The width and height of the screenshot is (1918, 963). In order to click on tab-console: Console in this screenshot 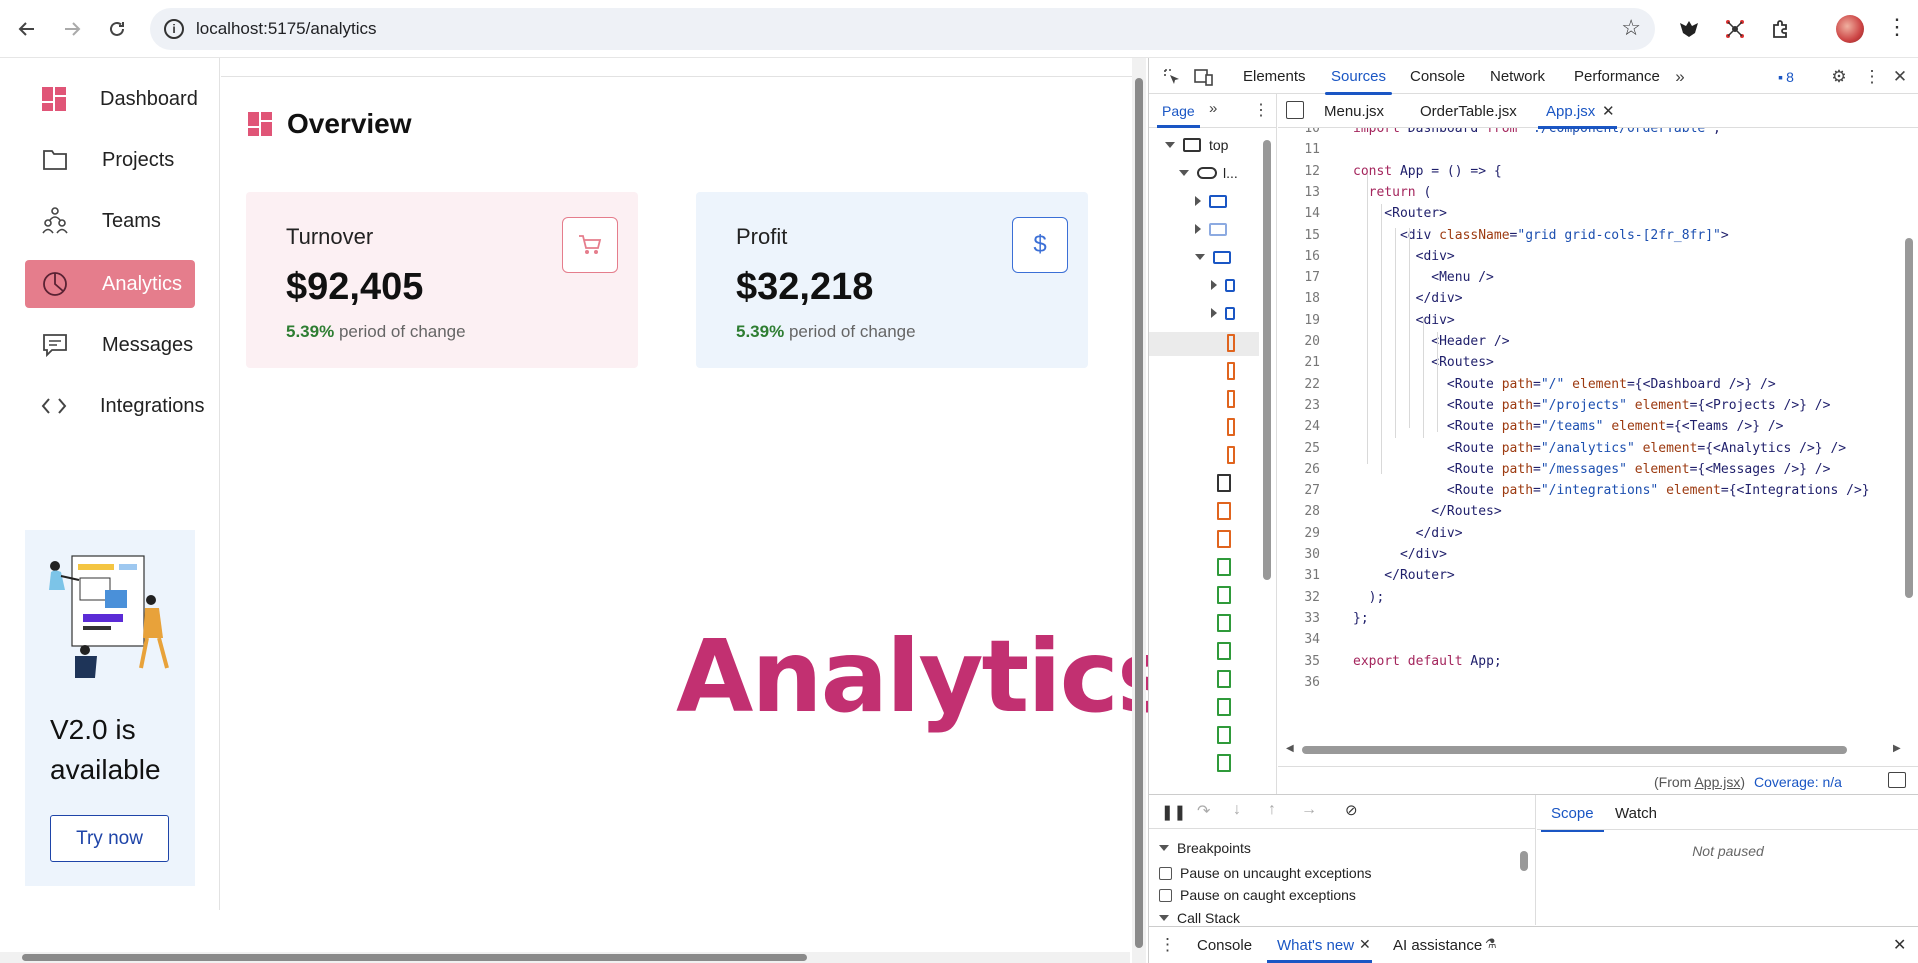, I will do `click(1437, 76)`.